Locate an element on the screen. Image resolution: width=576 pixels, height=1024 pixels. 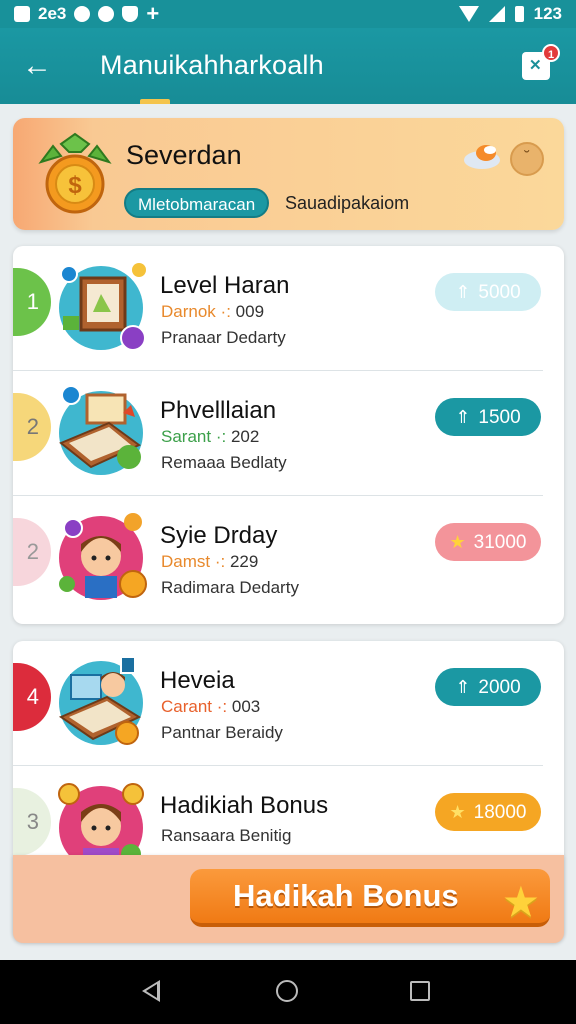
item-title: Hadikiah Bonus is located at coordinates (244, 805).